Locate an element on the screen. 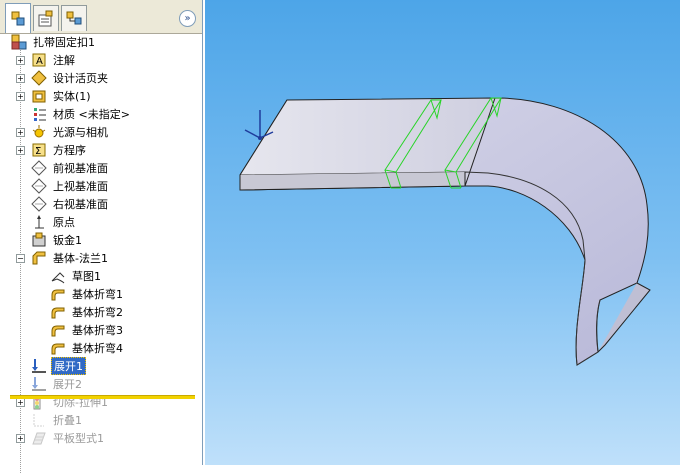 The width and height of the screenshot is (680, 473). tree-item-label: 基体-法兰1 is located at coordinates (80, 258).